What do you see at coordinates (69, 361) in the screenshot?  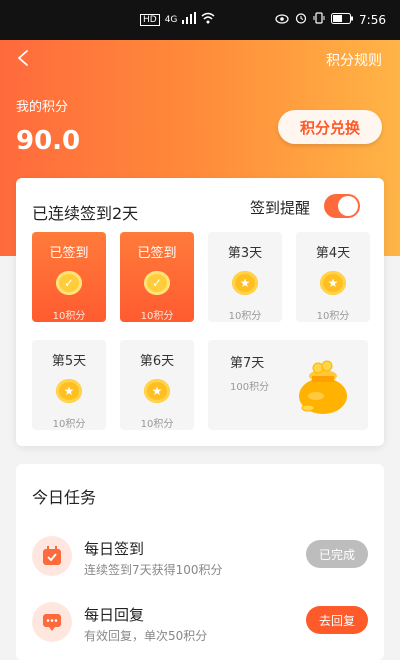 I see `day-label: 第5天` at bounding box center [69, 361].